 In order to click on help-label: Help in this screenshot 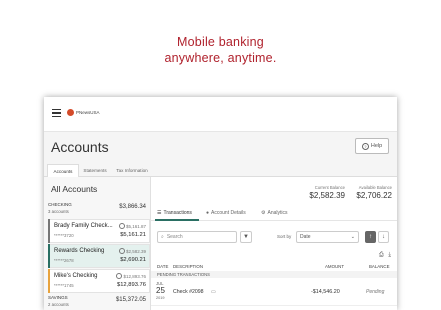, I will do `click(376, 146)`.